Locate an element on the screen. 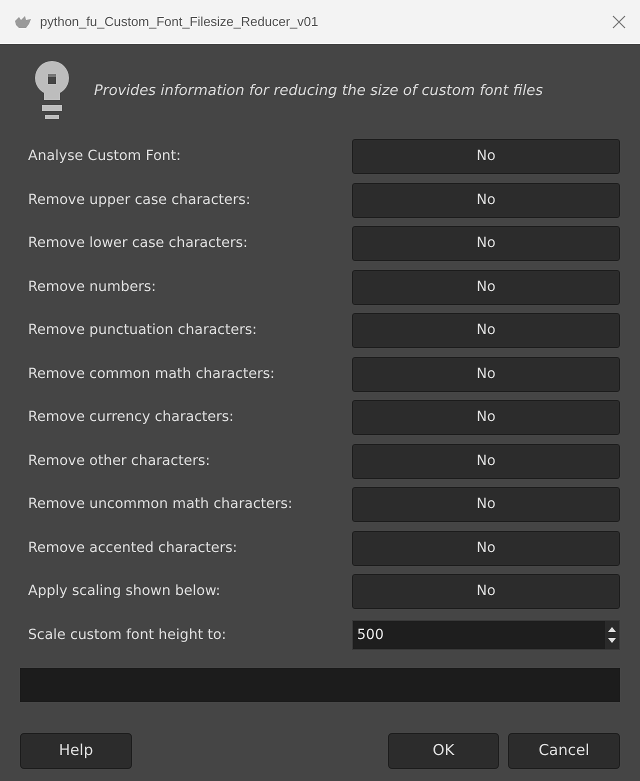 The height and width of the screenshot is (781, 640). field-label: Analyse Custom Font: is located at coordinates (104, 156).